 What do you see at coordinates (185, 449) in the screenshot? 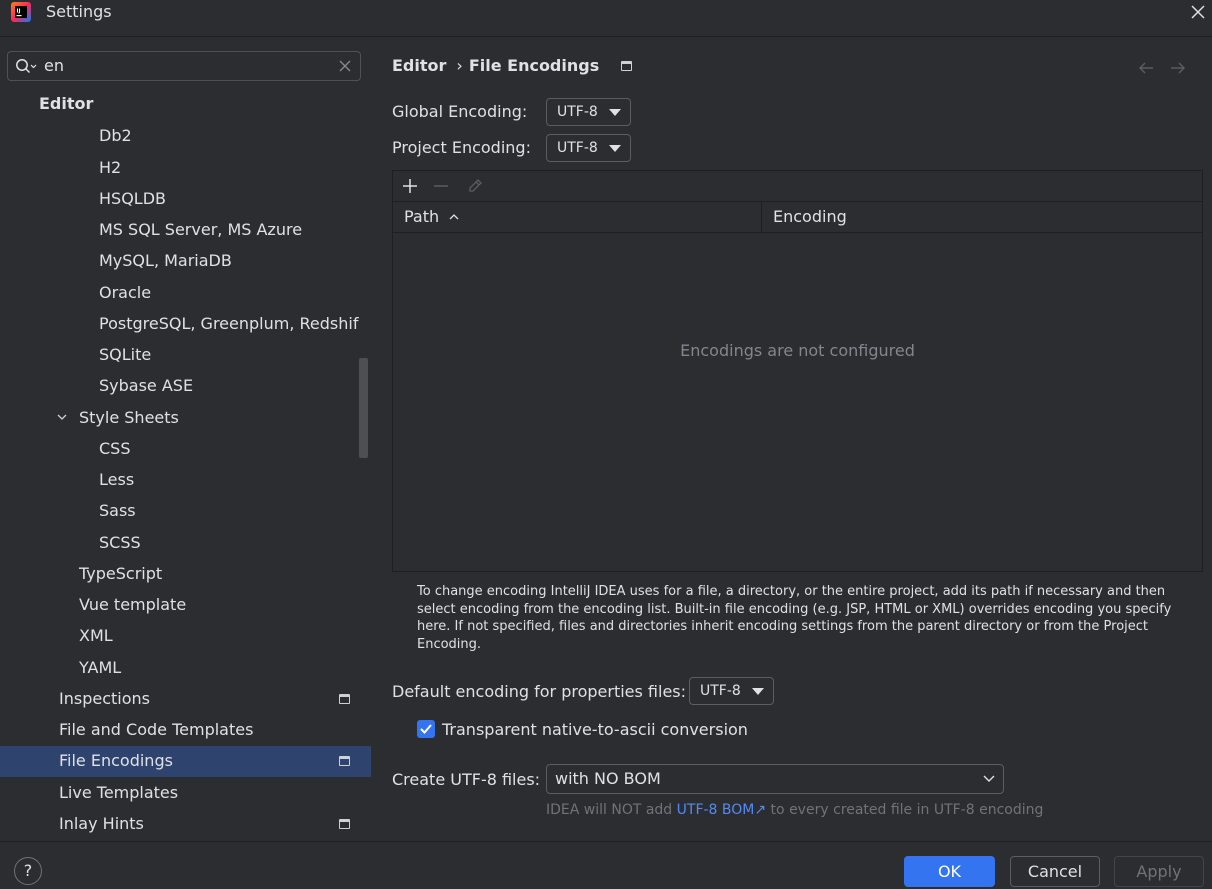
I see `sidebar-item-css: CSS` at bounding box center [185, 449].